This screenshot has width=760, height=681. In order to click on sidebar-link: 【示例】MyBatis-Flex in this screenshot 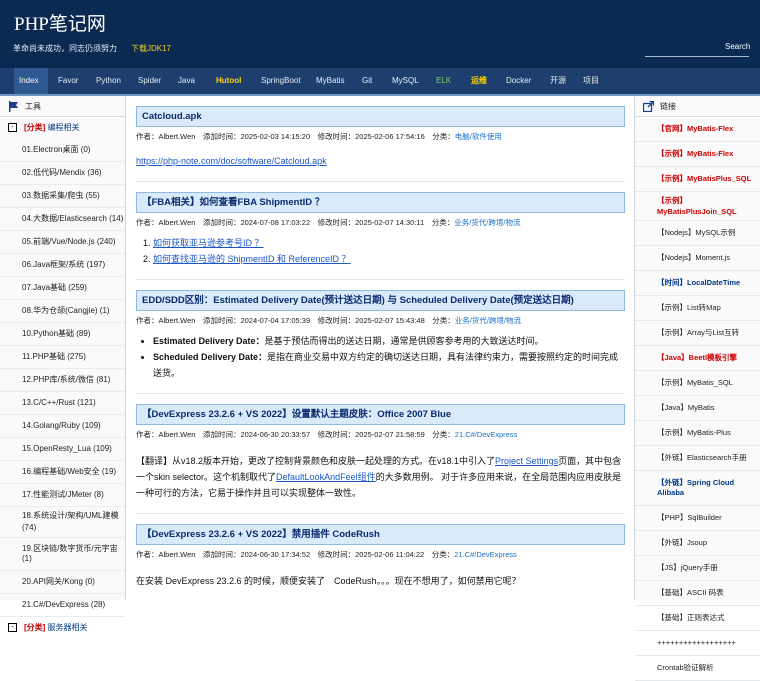, I will do `click(697, 154)`.